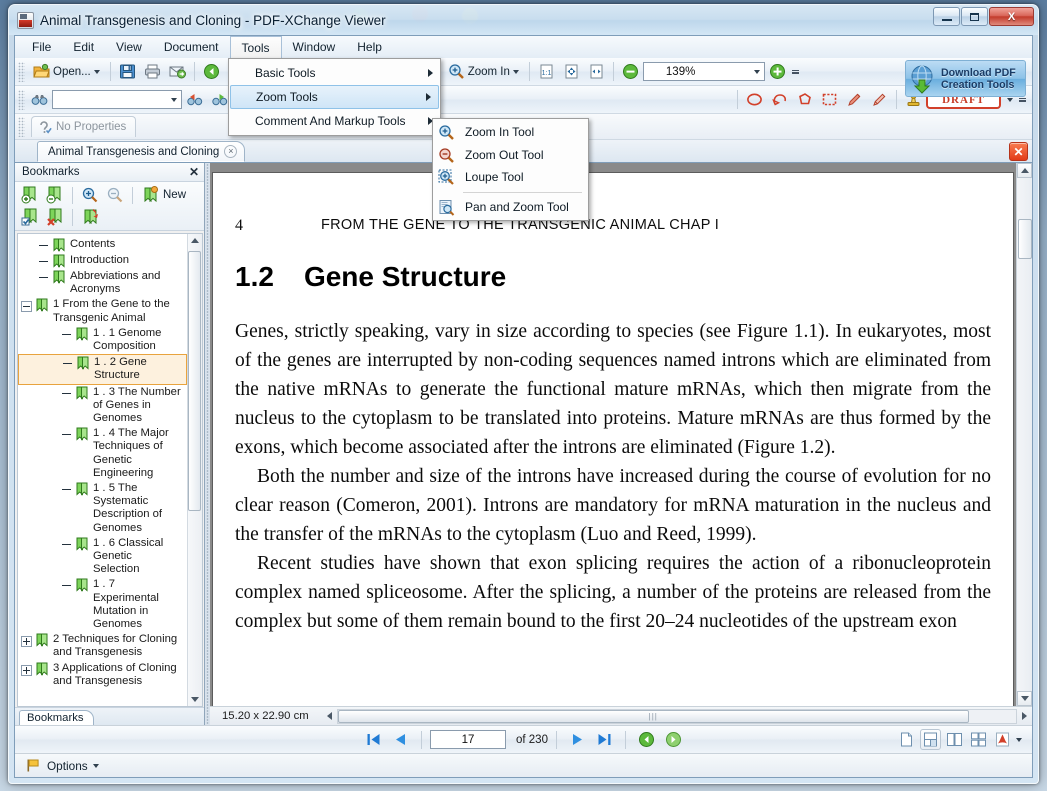 This screenshot has width=1047, height=791. Describe the element at coordinates (194, 381) in the screenshot. I see `bookmarks-scroll-thumb` at that location.